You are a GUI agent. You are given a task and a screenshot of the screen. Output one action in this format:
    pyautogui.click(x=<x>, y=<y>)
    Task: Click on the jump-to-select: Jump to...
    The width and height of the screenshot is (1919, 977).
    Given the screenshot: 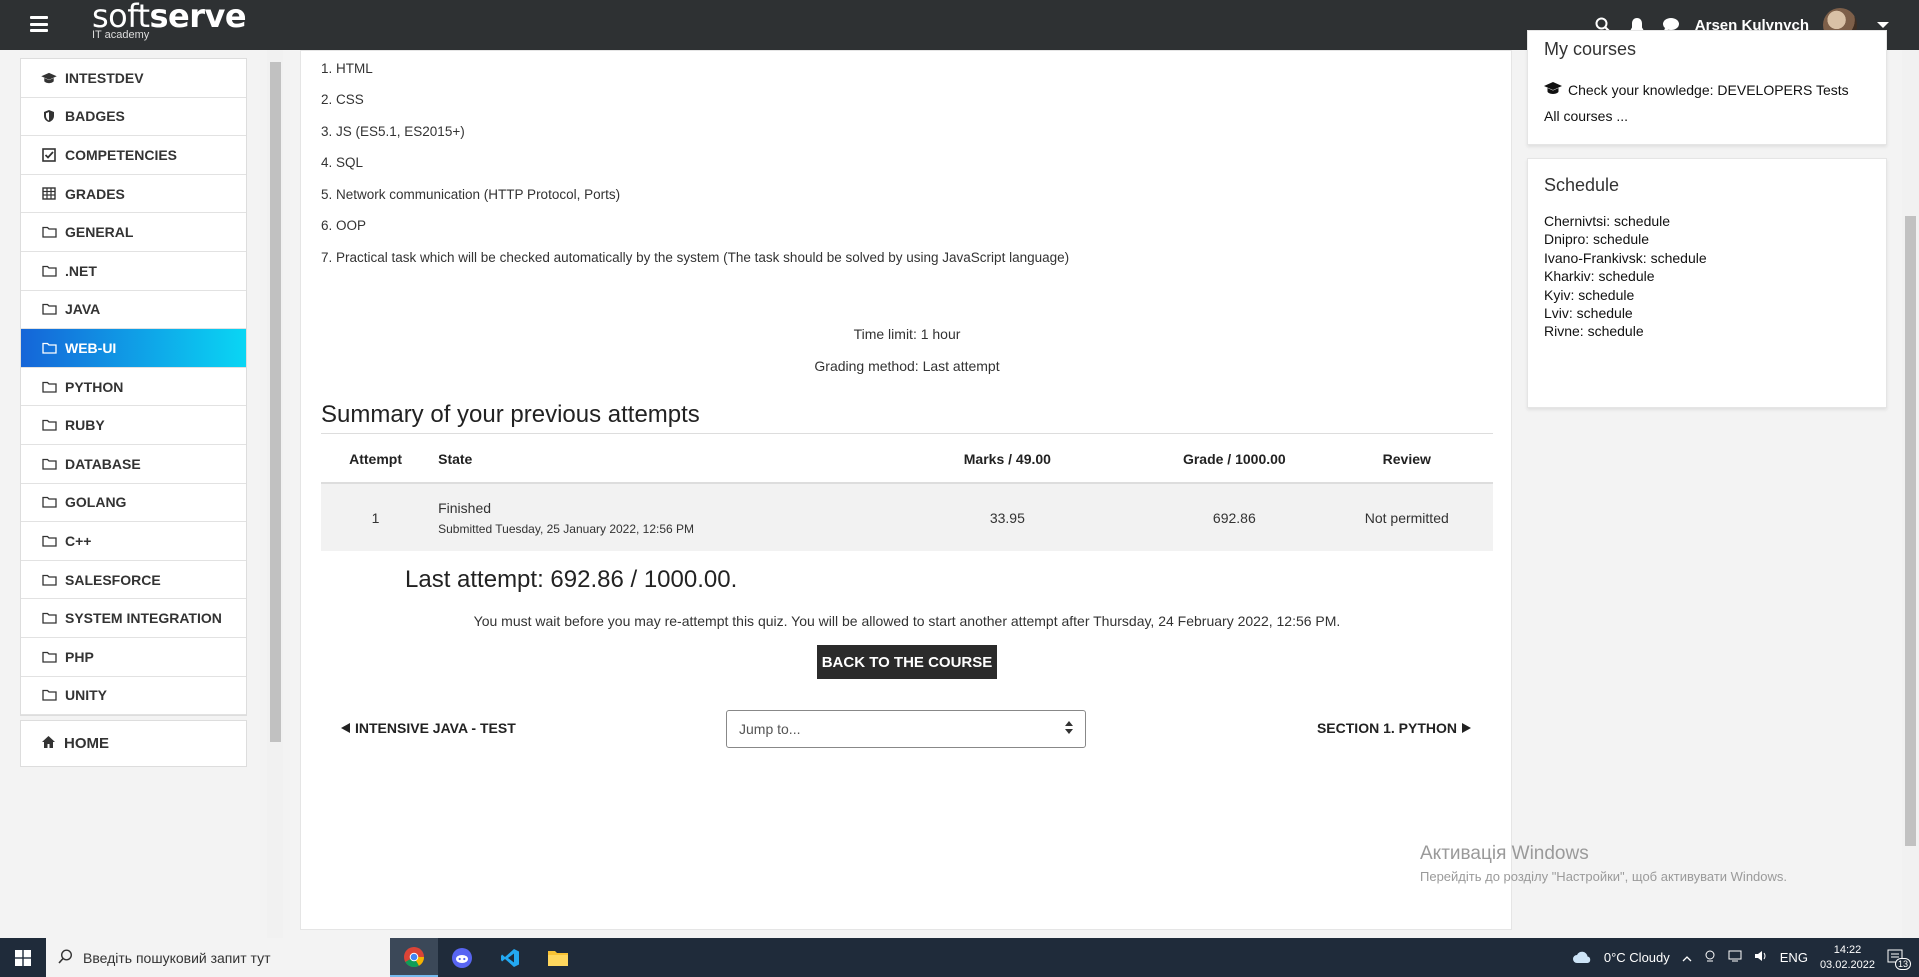 What is the action you would take?
    pyautogui.click(x=906, y=729)
    